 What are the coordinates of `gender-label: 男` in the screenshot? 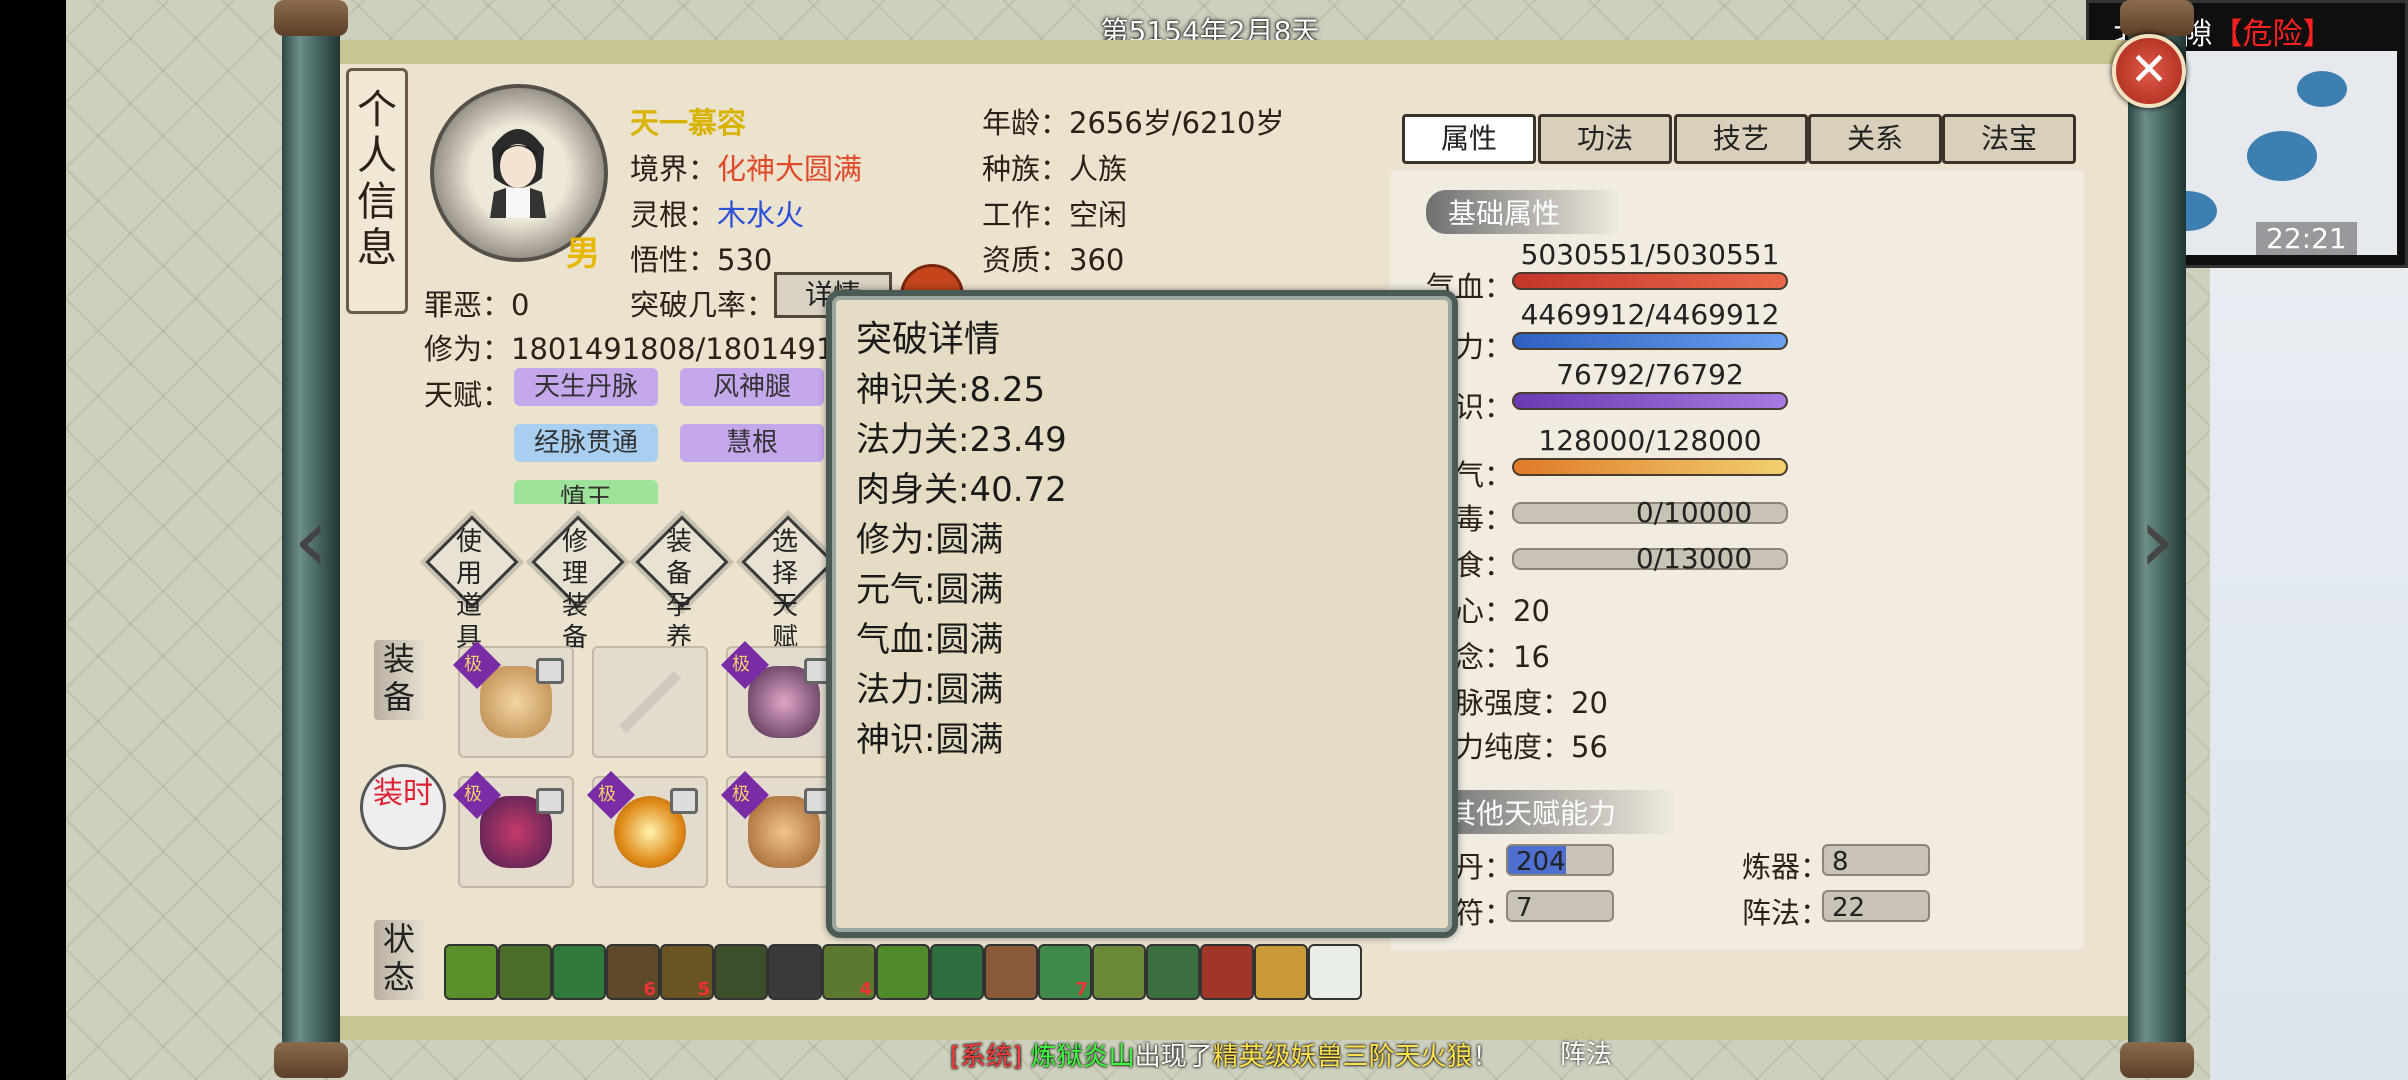 It's located at (583, 254).